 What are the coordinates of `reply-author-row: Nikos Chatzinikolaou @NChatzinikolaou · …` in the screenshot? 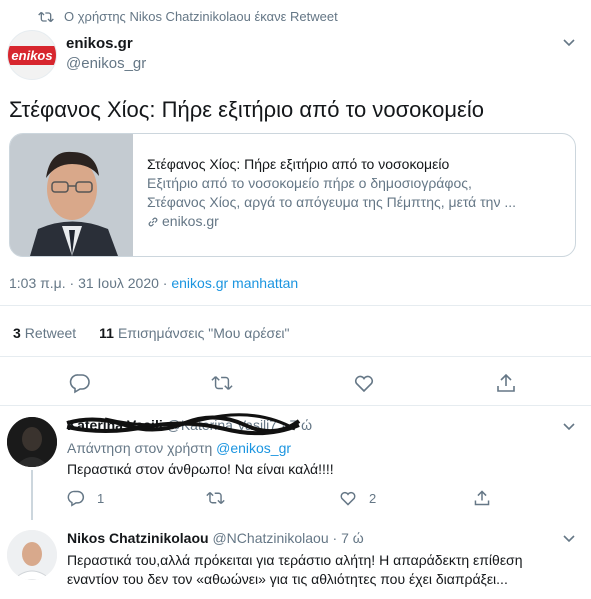 It's located at (215, 538).